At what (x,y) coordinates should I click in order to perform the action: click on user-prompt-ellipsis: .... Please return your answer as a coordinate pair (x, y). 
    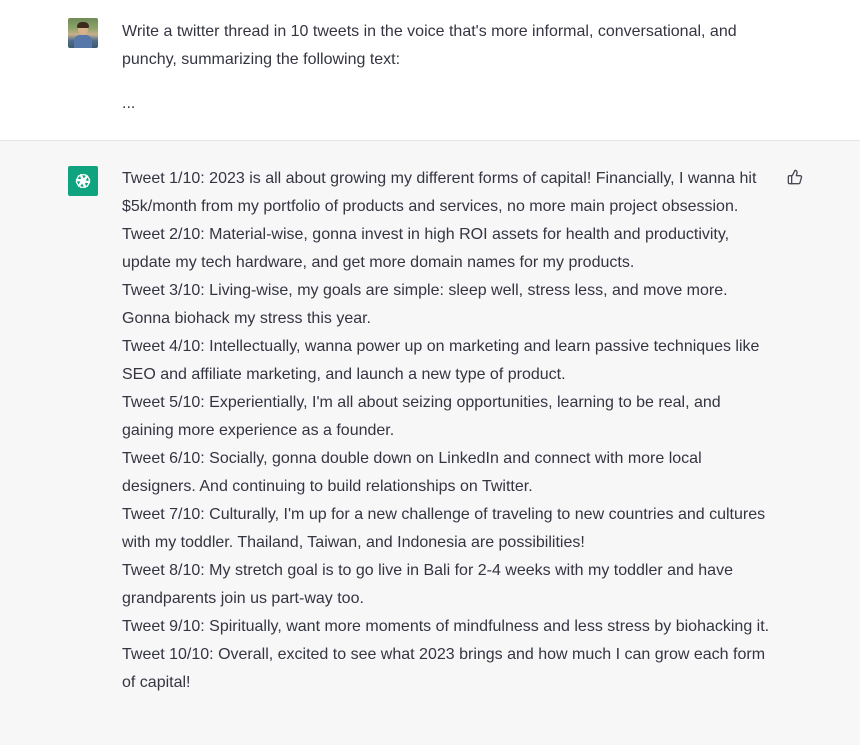
    Looking at the image, I should click on (129, 103).